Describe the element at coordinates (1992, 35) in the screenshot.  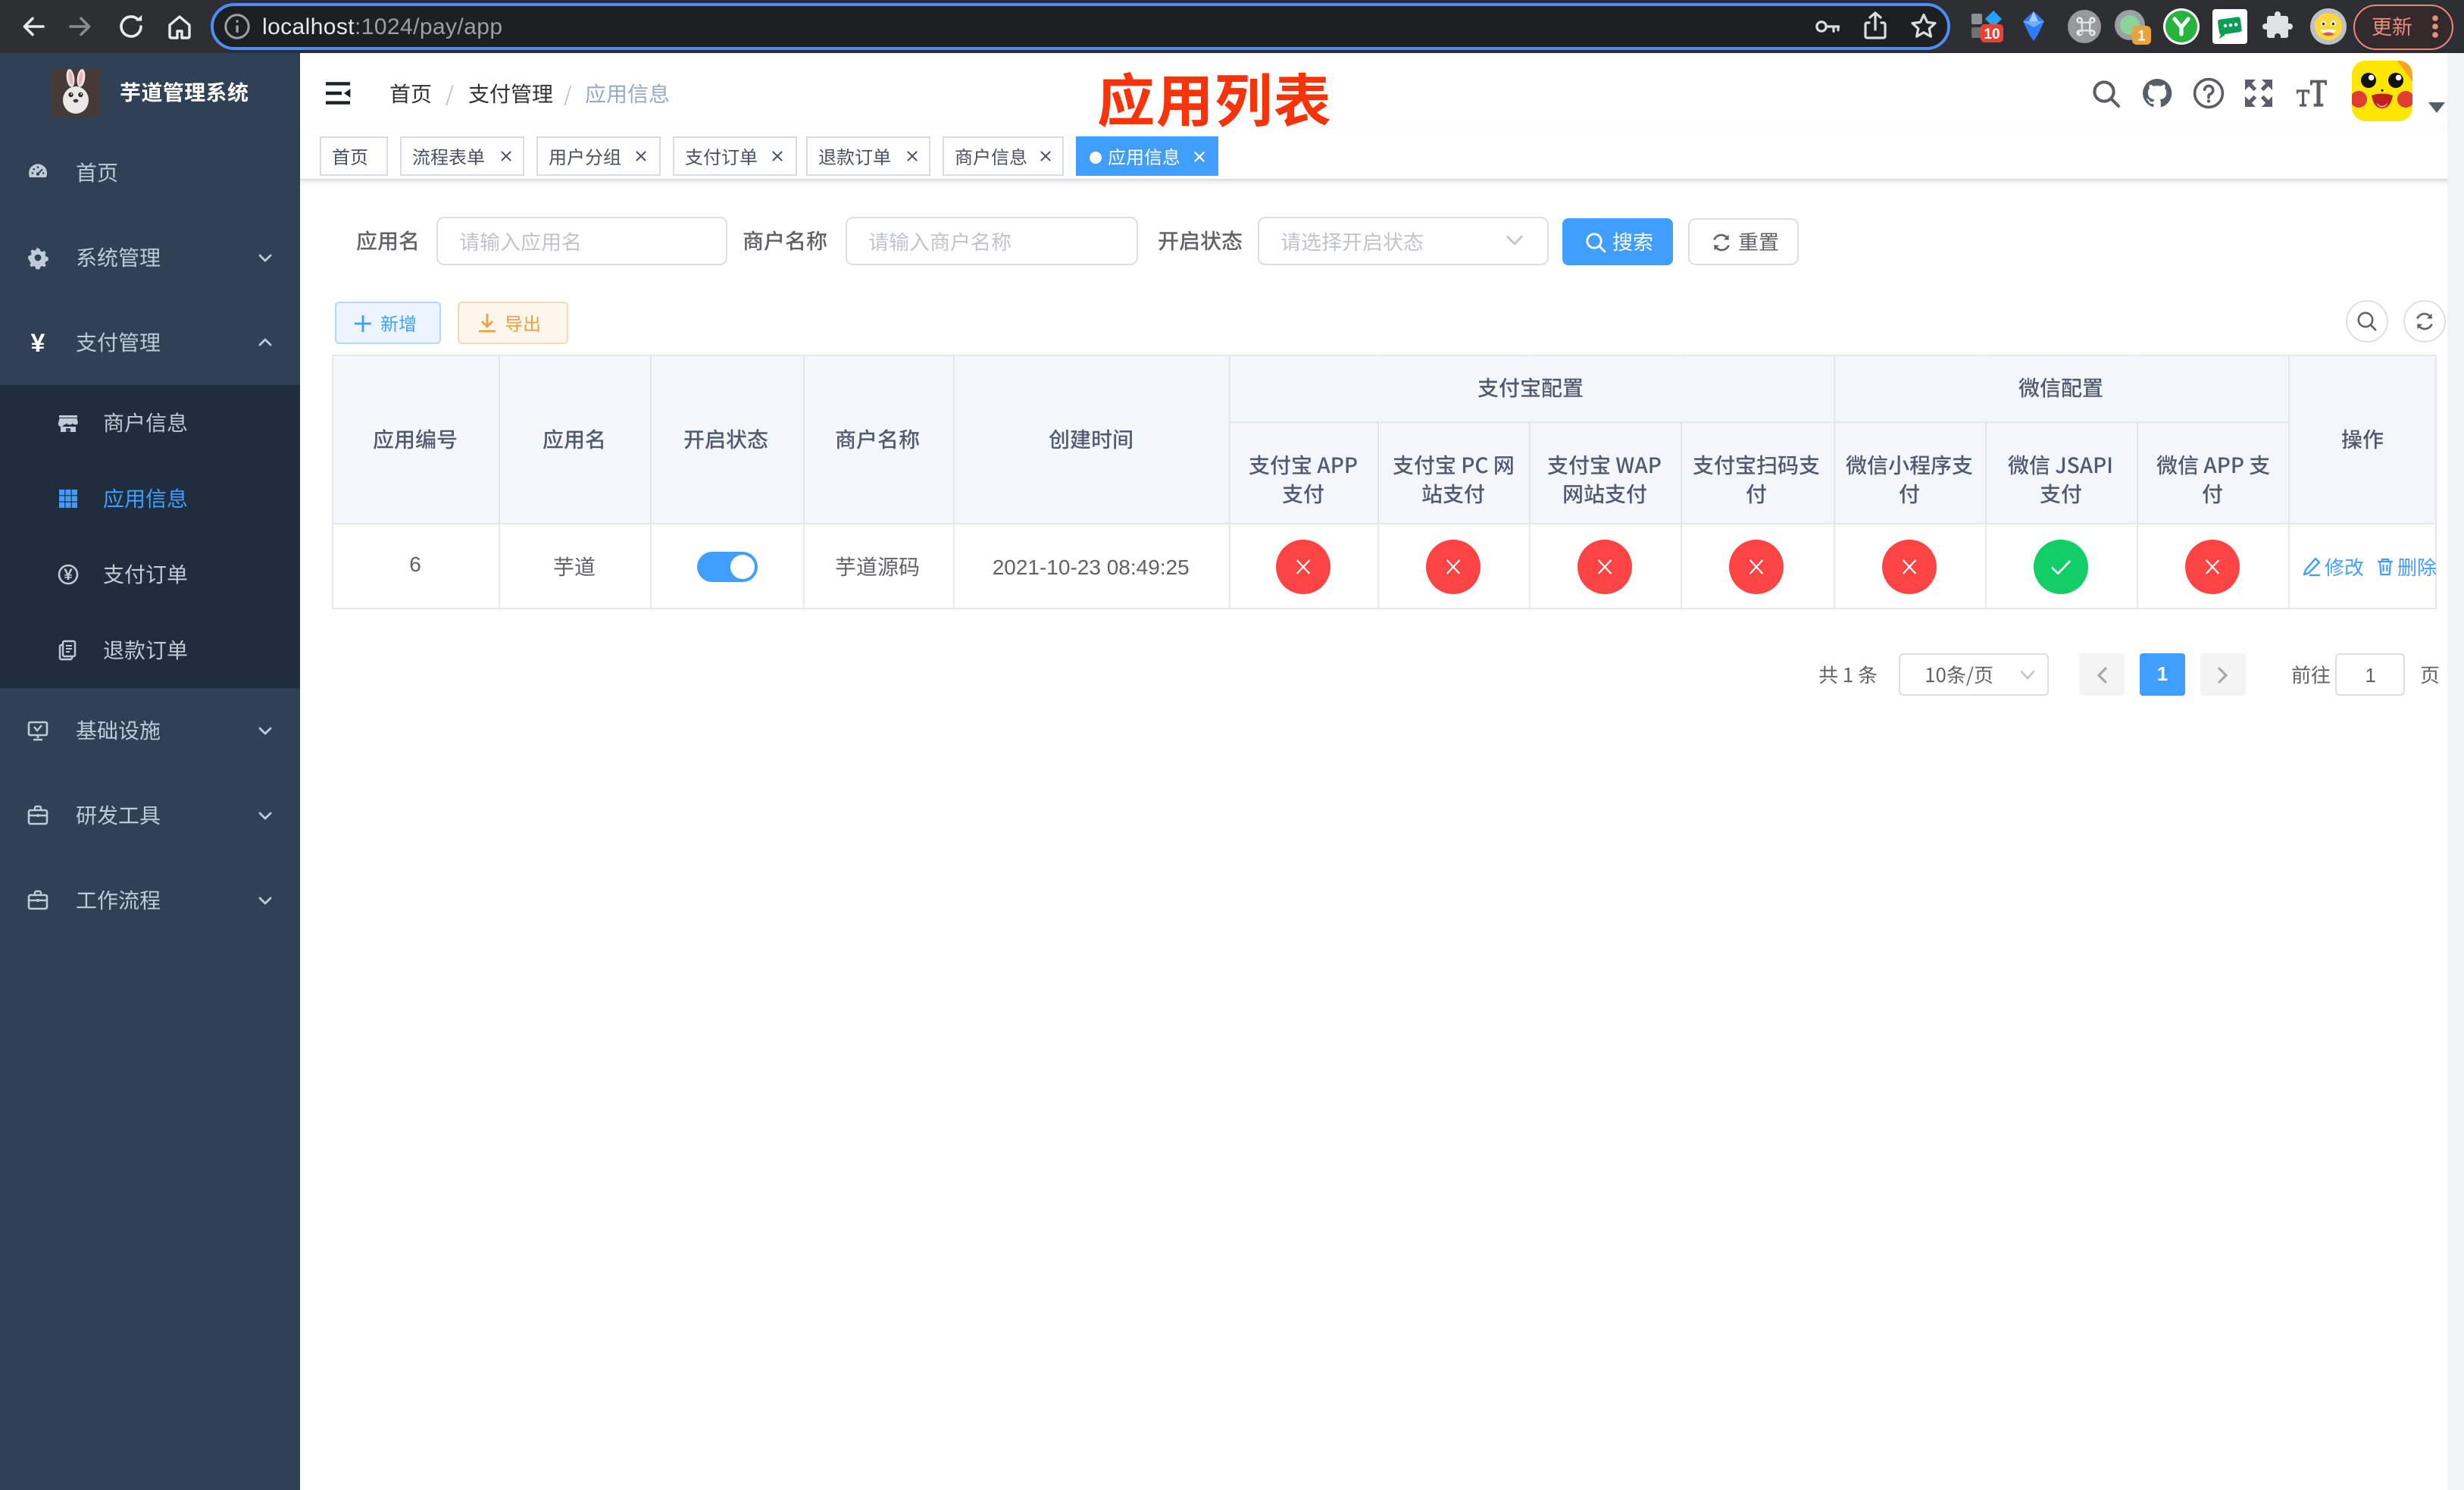
I see `svg-text: 10` at that location.